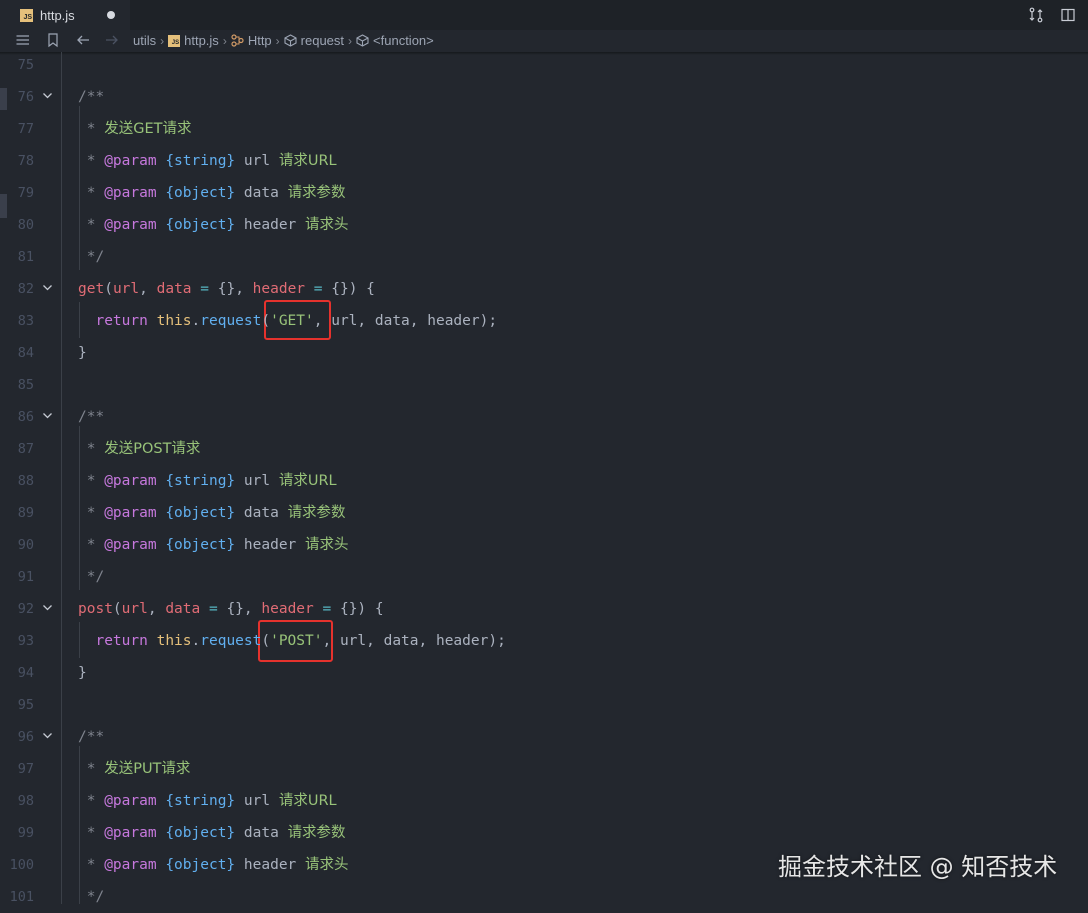 This screenshot has width=1088, height=913. I want to click on line-number: 89, so click(25, 513).